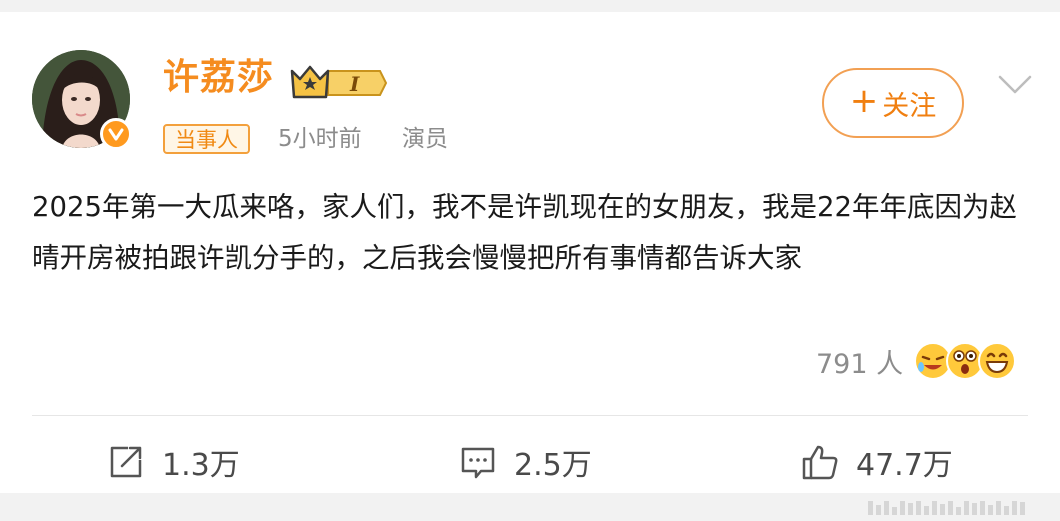  Describe the element at coordinates (530, 415) in the screenshot. I see `divider` at that location.